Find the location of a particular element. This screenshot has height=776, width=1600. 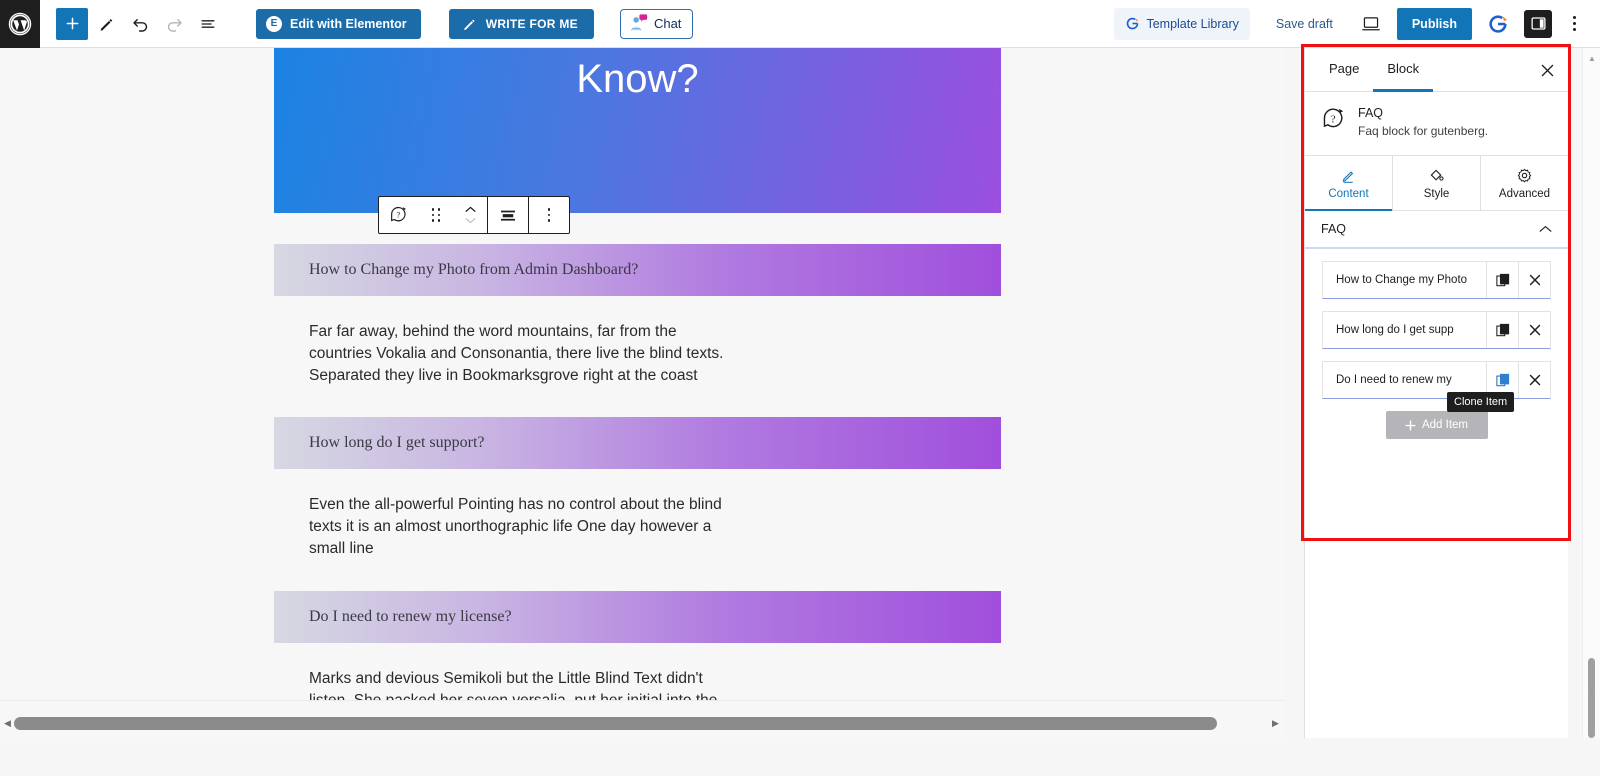

plus-icon is located at coordinates (72, 23).